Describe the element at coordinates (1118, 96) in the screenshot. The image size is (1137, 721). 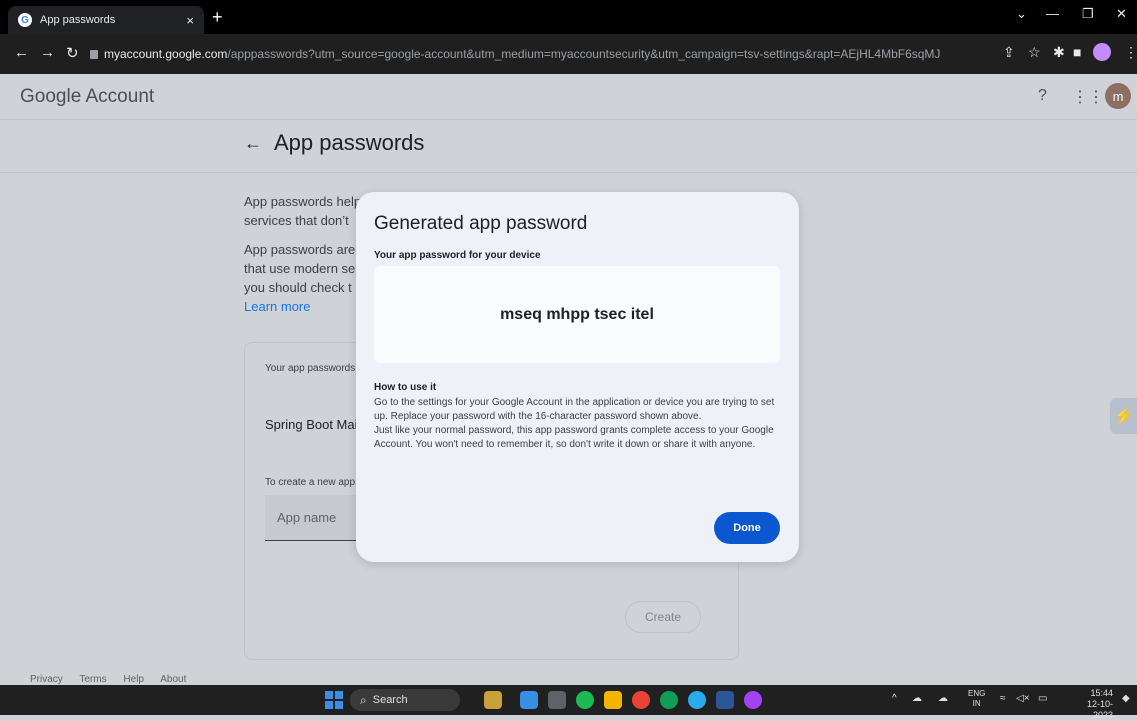
I see `avatar: m` at that location.